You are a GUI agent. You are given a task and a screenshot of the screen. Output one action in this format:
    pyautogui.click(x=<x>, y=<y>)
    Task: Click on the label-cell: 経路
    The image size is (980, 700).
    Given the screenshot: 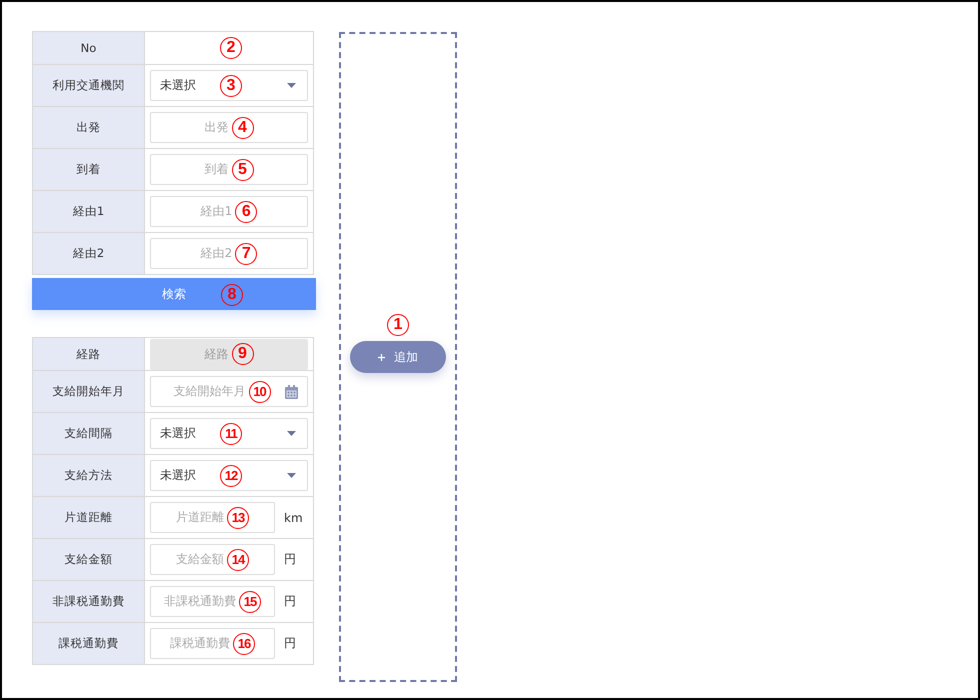 What is the action you would take?
    pyautogui.click(x=89, y=354)
    